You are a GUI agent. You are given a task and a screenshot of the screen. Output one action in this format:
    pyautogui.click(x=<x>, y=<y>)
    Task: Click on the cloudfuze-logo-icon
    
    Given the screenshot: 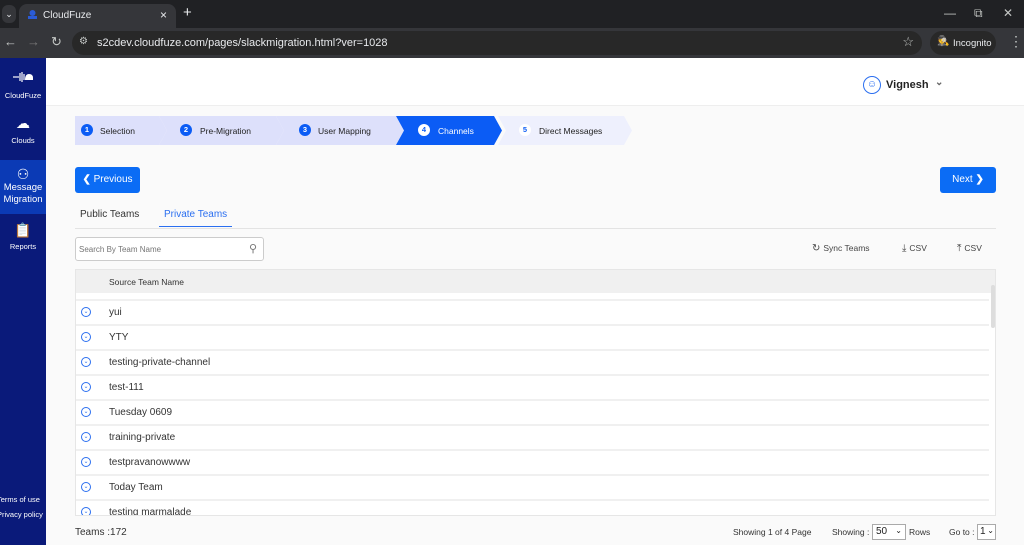 What is the action you would take?
    pyautogui.click(x=23, y=77)
    